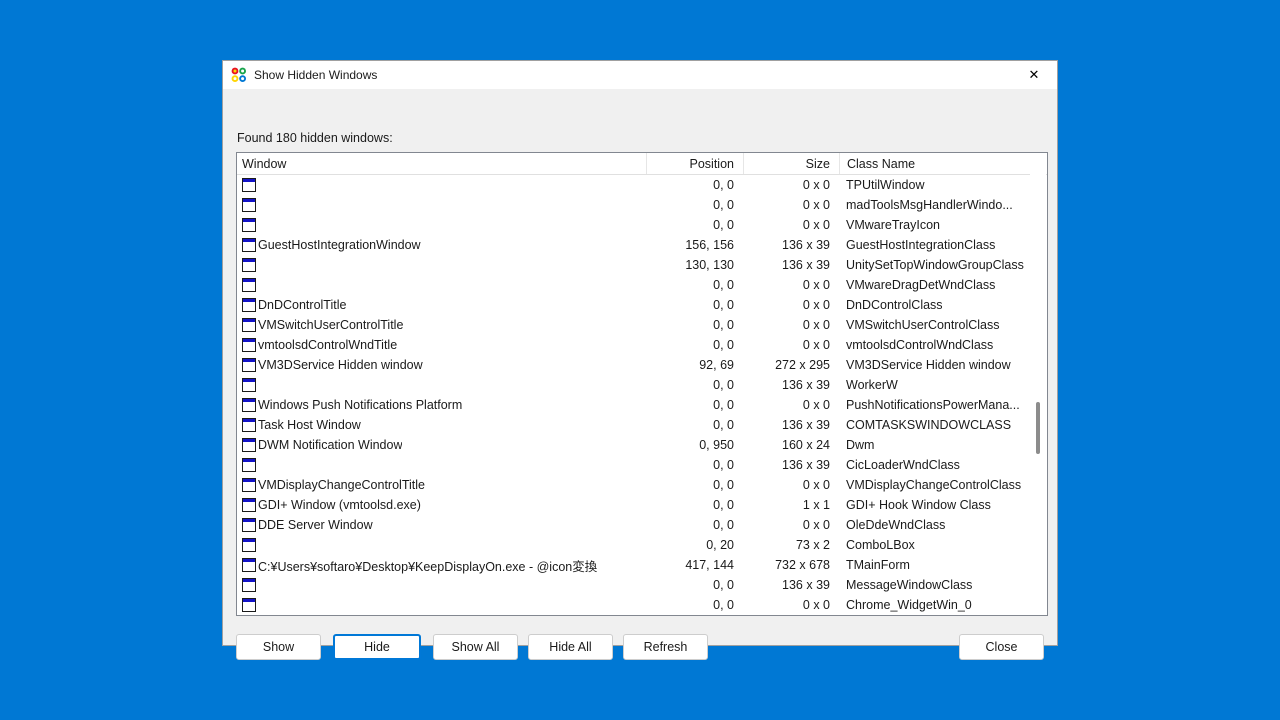 The width and height of the screenshot is (1280, 720). I want to click on cell-window: GDI+ Window (vmtoolsd.exe), so click(441, 505).